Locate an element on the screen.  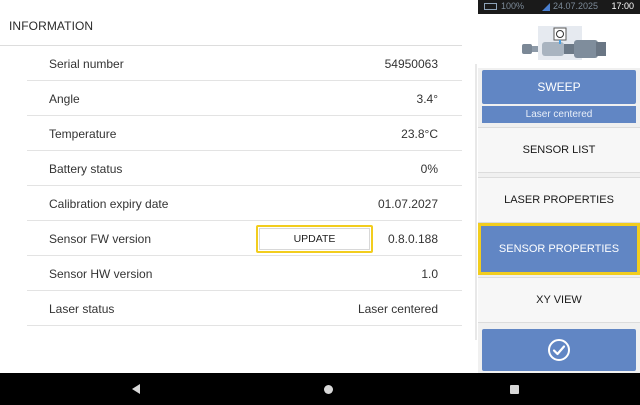
battery-icon is located at coordinates (490, 6).